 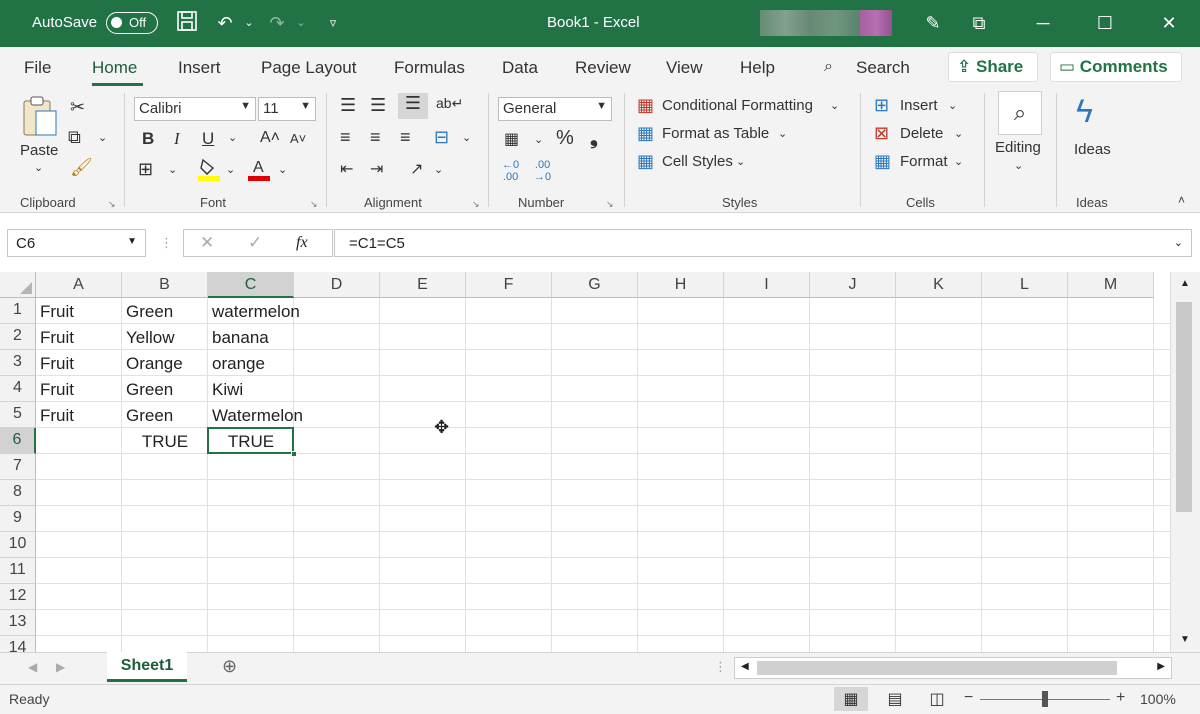 What do you see at coordinates (18, 493) in the screenshot?
I see `row-header-8: 8` at bounding box center [18, 493].